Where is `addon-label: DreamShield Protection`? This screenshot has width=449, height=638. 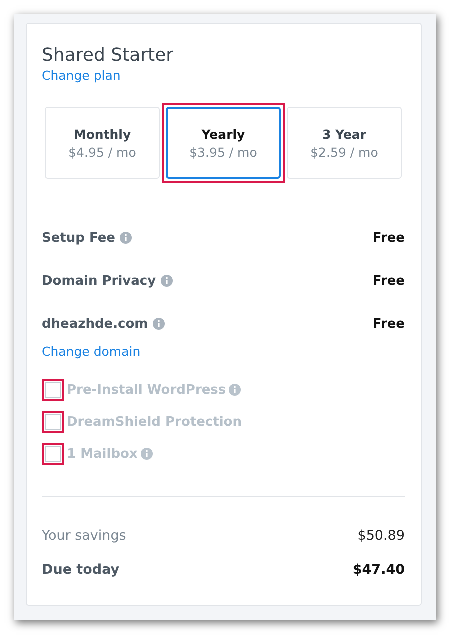 addon-label: DreamShield Protection is located at coordinates (154, 422).